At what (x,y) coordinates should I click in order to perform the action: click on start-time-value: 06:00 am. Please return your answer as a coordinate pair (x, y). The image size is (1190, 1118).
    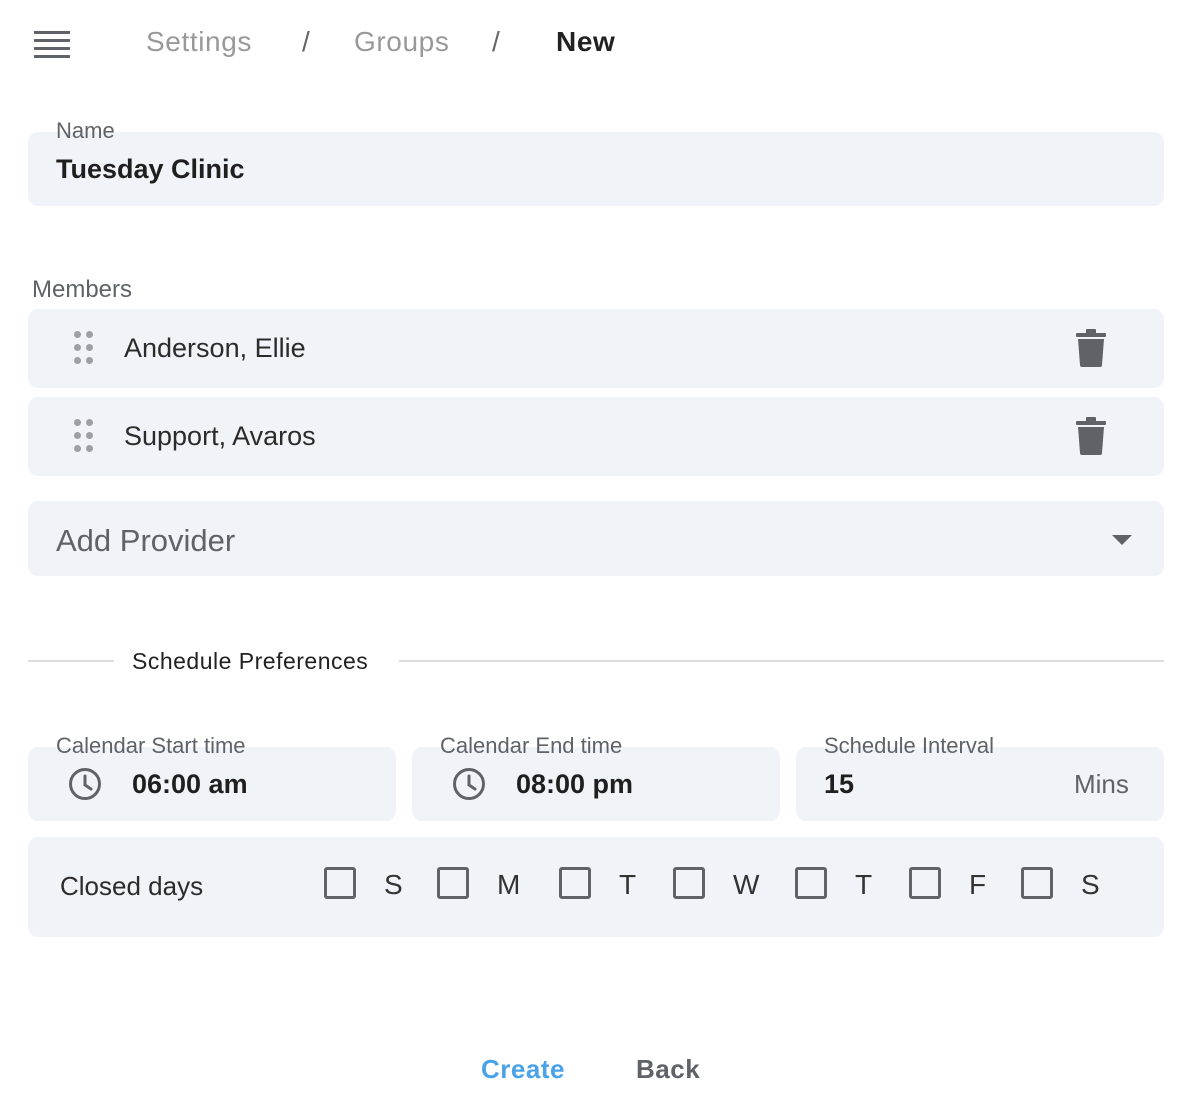
    Looking at the image, I should click on (190, 784).